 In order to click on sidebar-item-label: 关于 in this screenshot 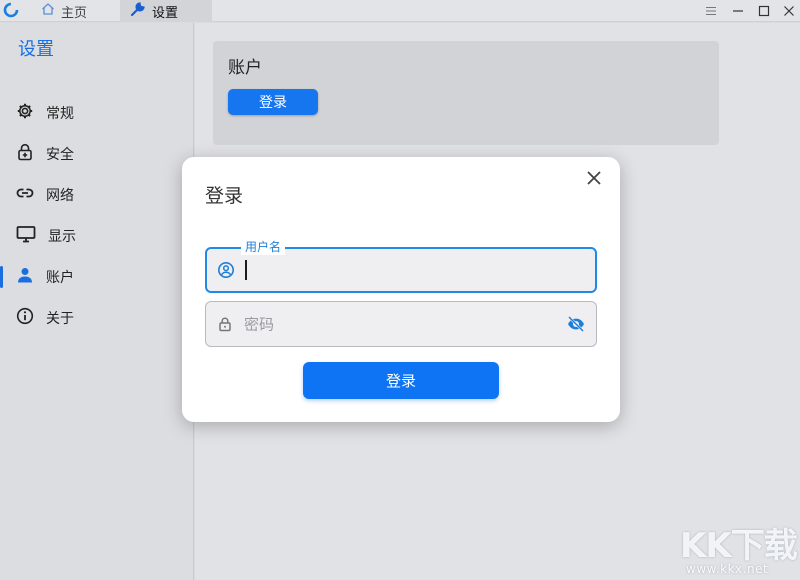, I will do `click(60, 319)`.